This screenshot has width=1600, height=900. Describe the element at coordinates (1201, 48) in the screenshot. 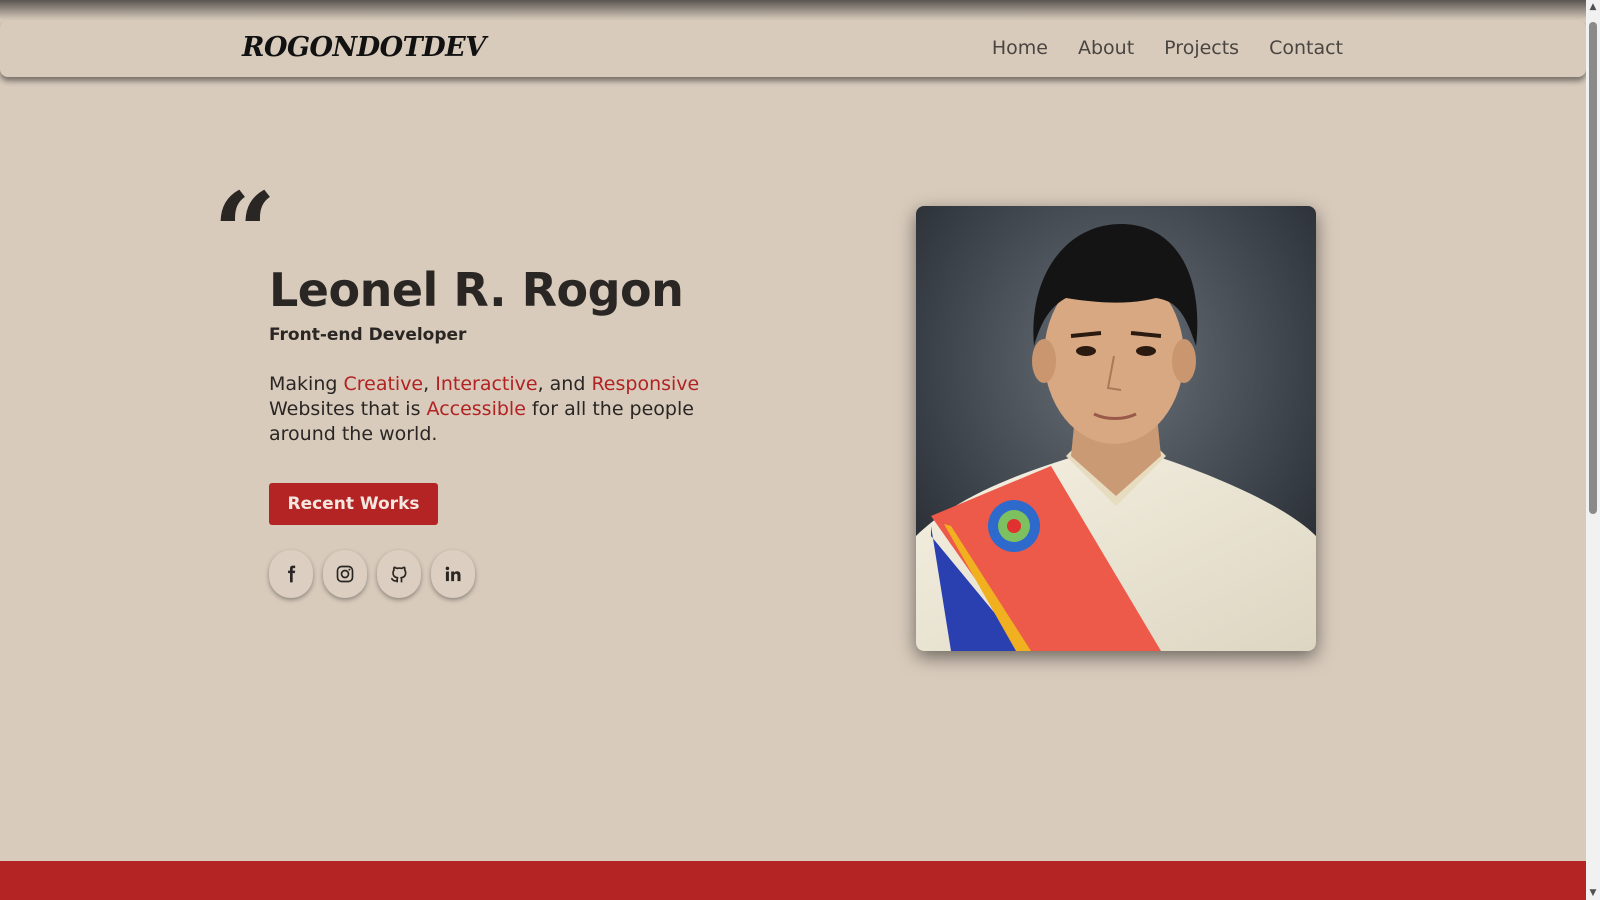

I see `nav-projects: Projects` at that location.